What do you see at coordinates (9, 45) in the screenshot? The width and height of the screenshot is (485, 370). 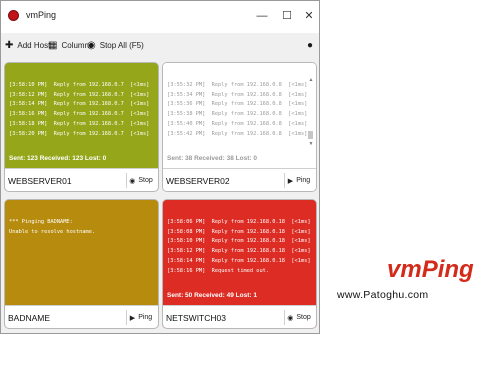 I see `plus-icon: ✚` at bounding box center [9, 45].